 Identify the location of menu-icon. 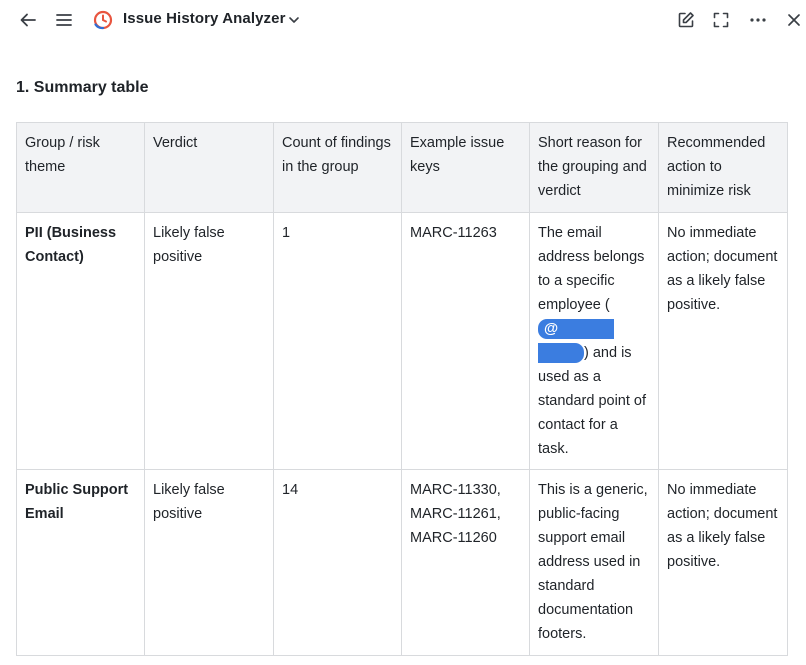
(64, 20).